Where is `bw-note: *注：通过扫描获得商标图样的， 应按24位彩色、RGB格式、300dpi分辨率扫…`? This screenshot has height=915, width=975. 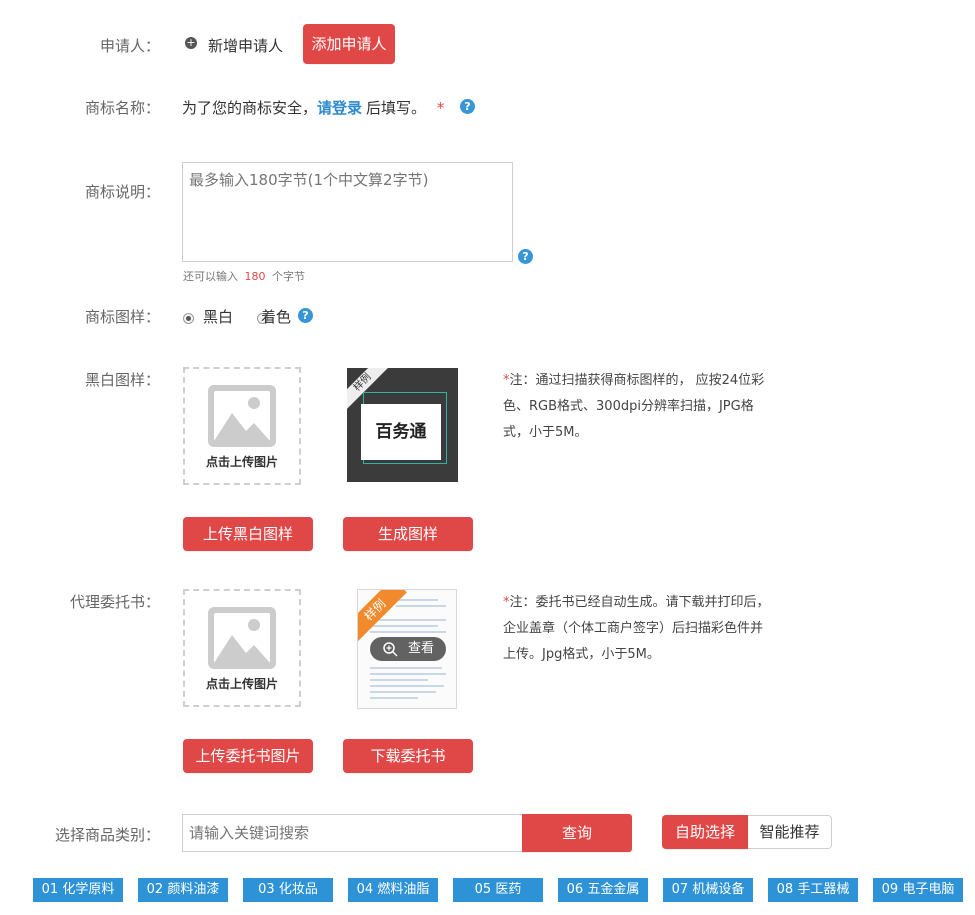
bw-note: *注：通过扫描获得商标图样的， 应按24位彩色、RGB格式、300dpi分辨率扫… is located at coordinates (638, 407).